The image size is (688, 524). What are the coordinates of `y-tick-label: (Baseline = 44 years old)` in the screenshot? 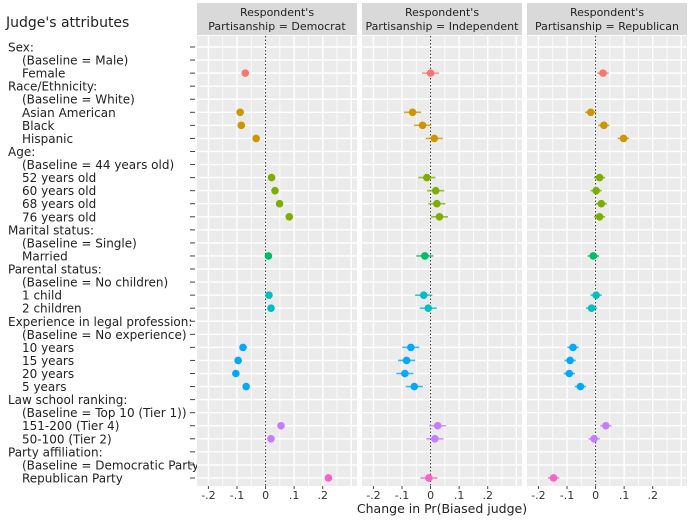 It's located at (98, 165).